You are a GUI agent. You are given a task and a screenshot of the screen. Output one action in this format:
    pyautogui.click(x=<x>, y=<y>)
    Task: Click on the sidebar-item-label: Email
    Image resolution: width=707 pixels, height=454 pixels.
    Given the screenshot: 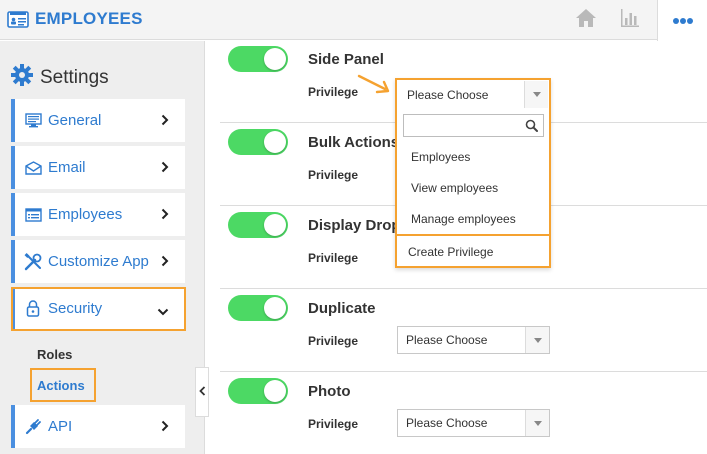 What is the action you would take?
    pyautogui.click(x=67, y=167)
    